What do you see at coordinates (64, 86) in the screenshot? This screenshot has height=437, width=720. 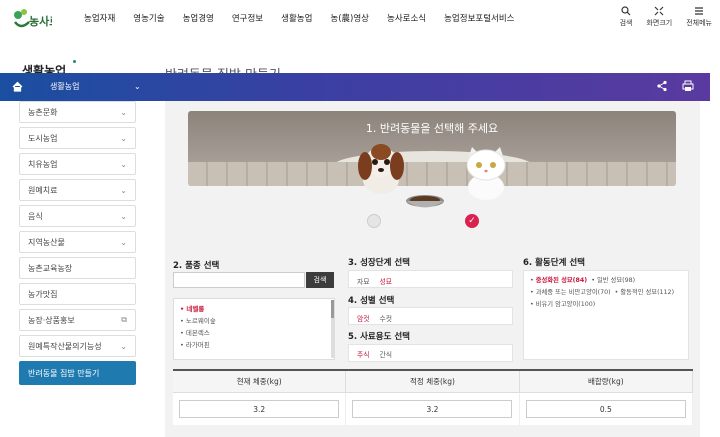 I see `breadcrumb-current: 생활농업` at bounding box center [64, 86].